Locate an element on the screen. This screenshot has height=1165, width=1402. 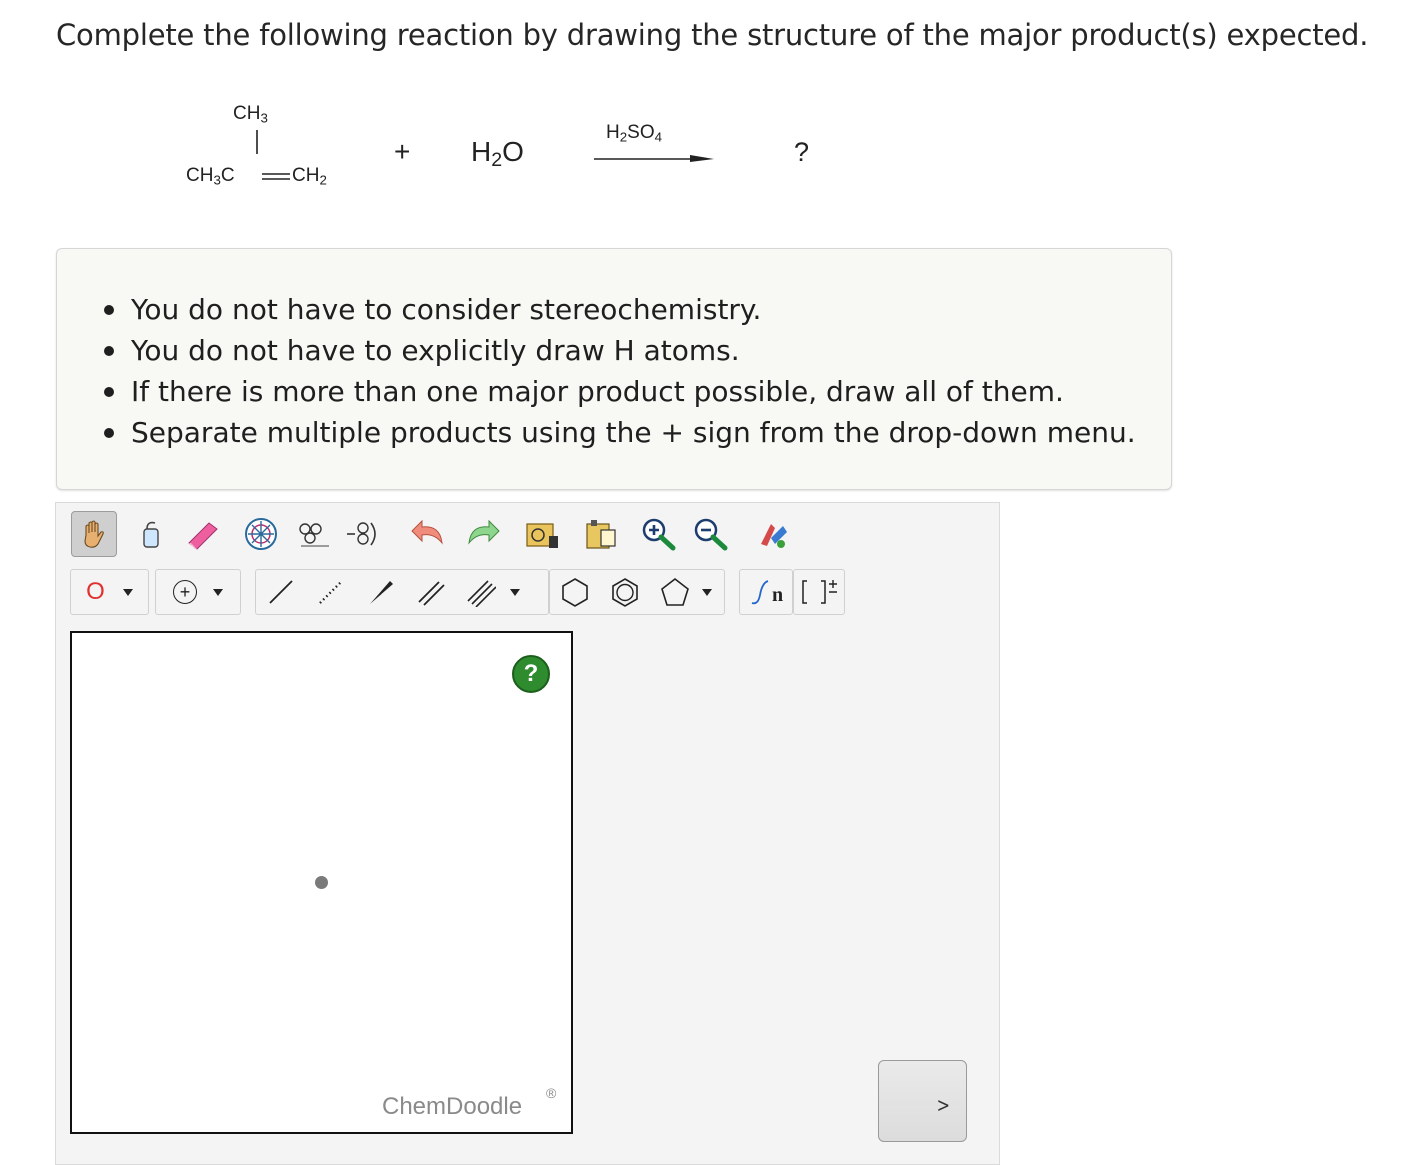
clipboard-icon is located at coordinates (601, 534).